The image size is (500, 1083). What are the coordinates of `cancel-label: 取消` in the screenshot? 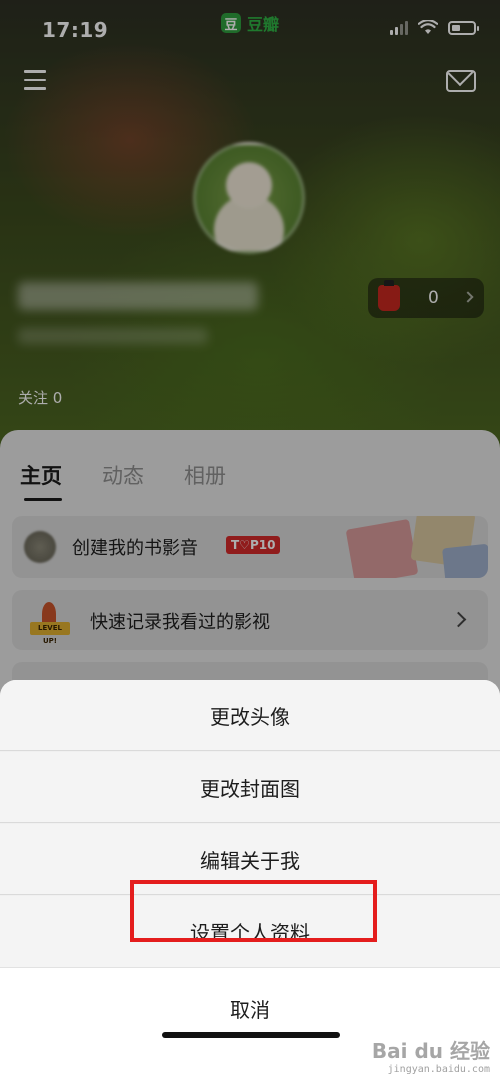 It's located at (250, 1010).